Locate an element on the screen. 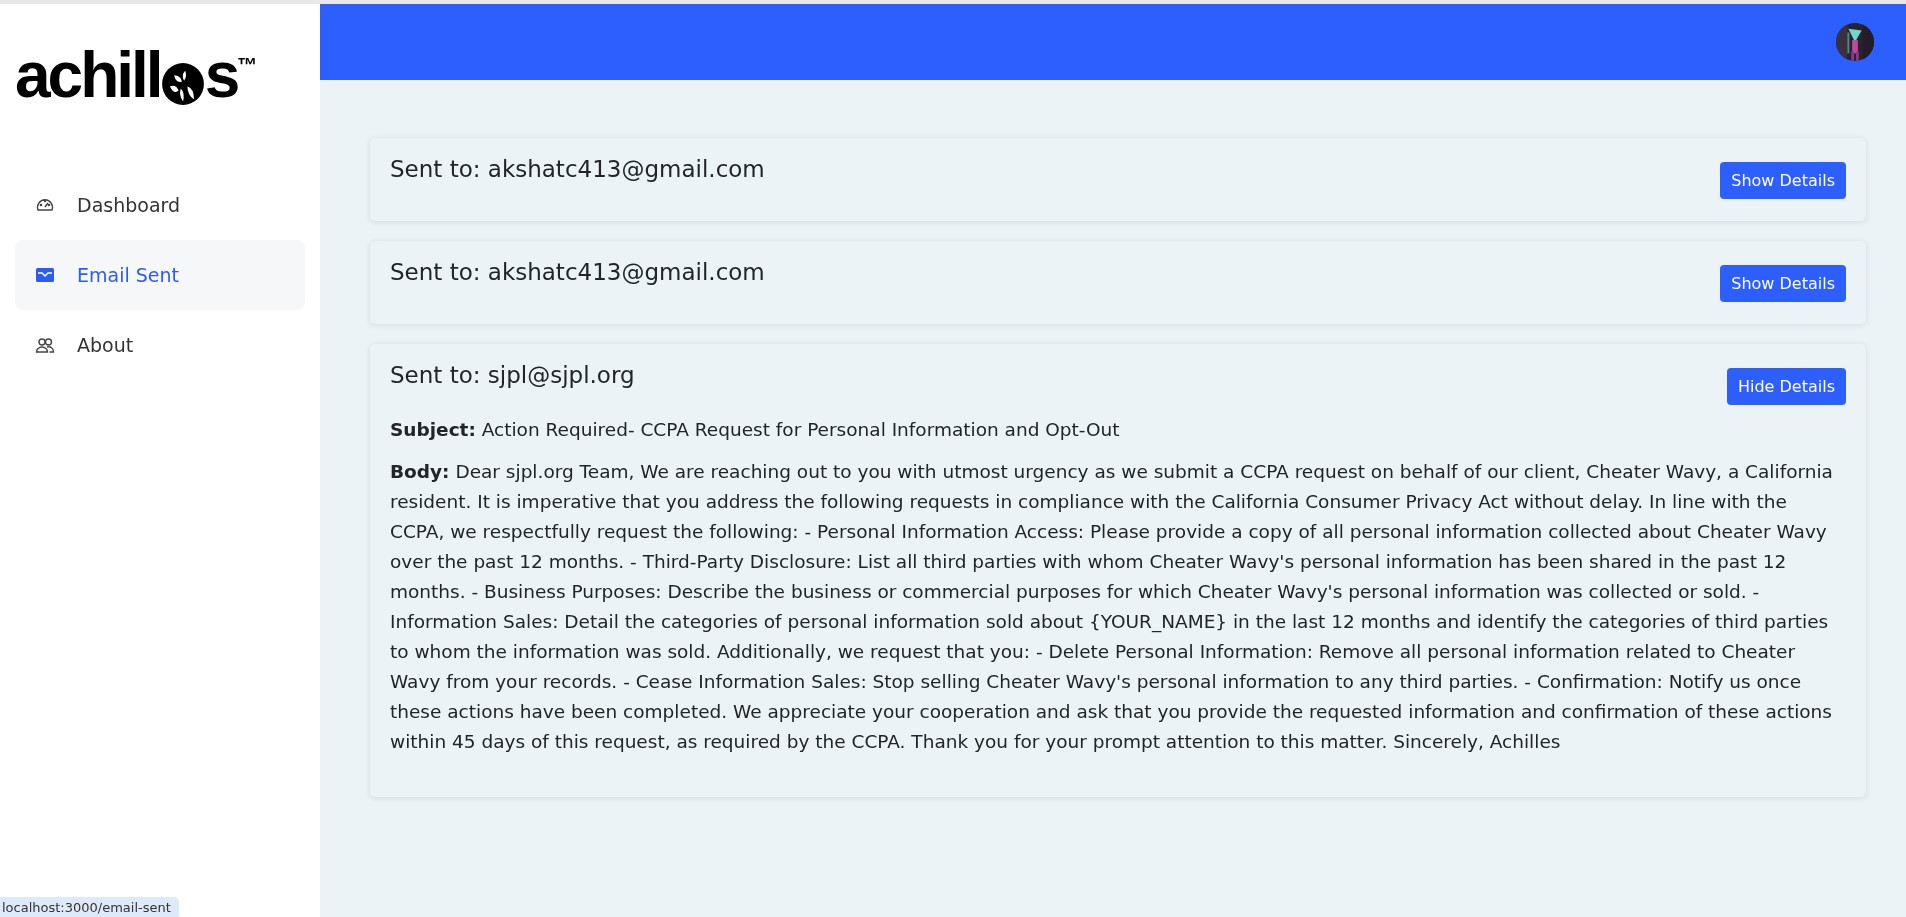  logo: achill s™ is located at coordinates (136, 77).